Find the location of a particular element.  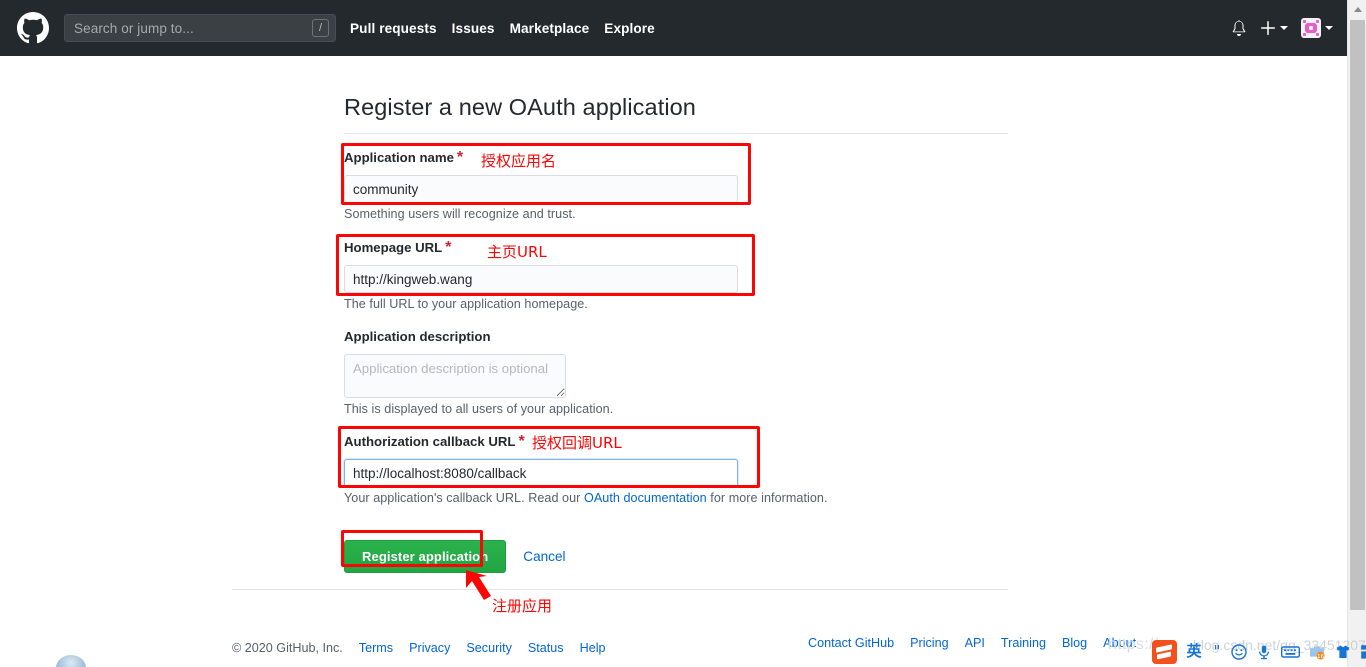

title-divider is located at coordinates (676, 133).